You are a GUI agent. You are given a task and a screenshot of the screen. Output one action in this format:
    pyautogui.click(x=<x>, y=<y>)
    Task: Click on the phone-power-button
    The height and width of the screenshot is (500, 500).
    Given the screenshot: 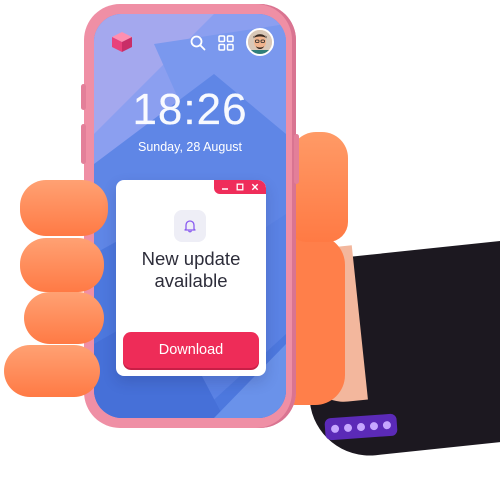 What is the action you would take?
    pyautogui.click(x=296, y=159)
    